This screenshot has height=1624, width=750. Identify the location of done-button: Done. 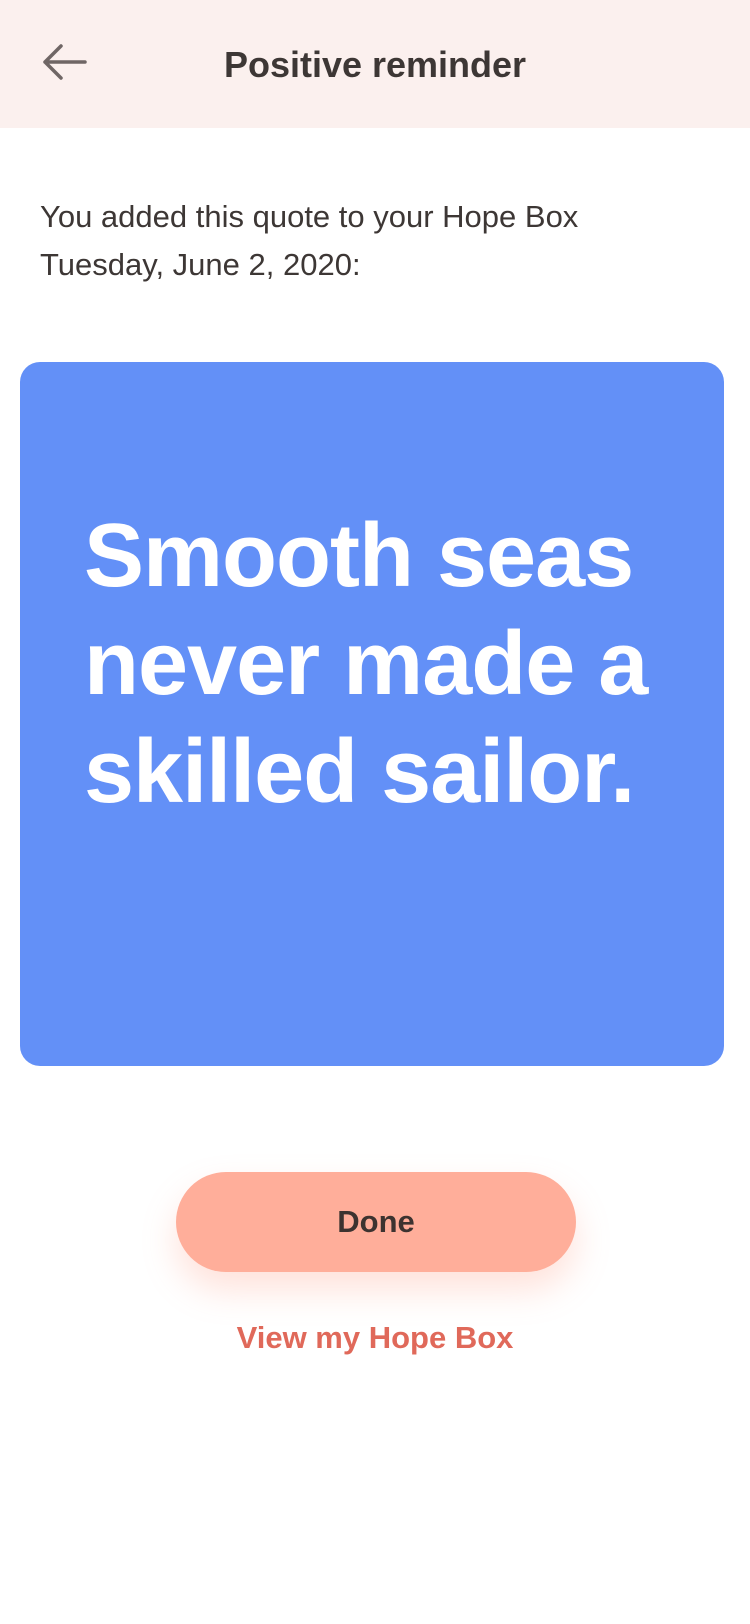
(376, 1222).